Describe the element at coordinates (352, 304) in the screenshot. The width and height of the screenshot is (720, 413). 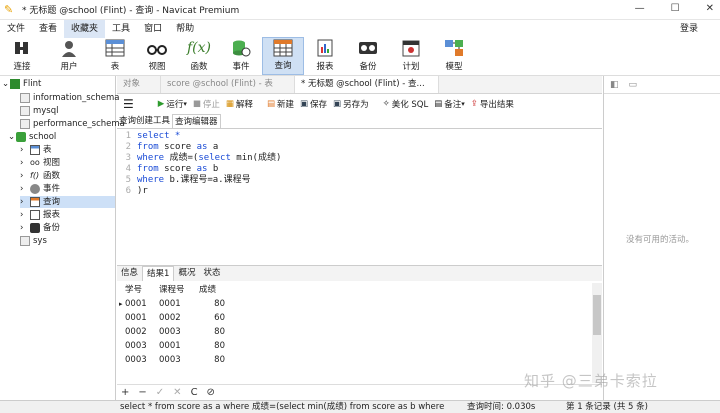
I see `table-row: ▸ 0001 0001 80` at that location.